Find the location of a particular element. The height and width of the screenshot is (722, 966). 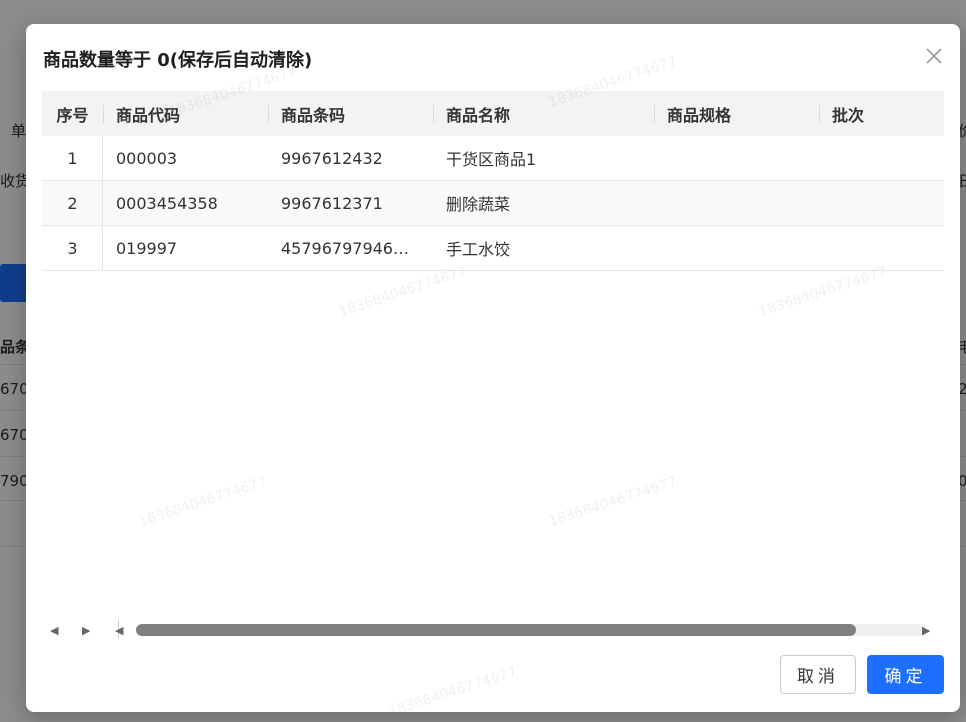

column-header-code: 商品代码 is located at coordinates (185, 114).